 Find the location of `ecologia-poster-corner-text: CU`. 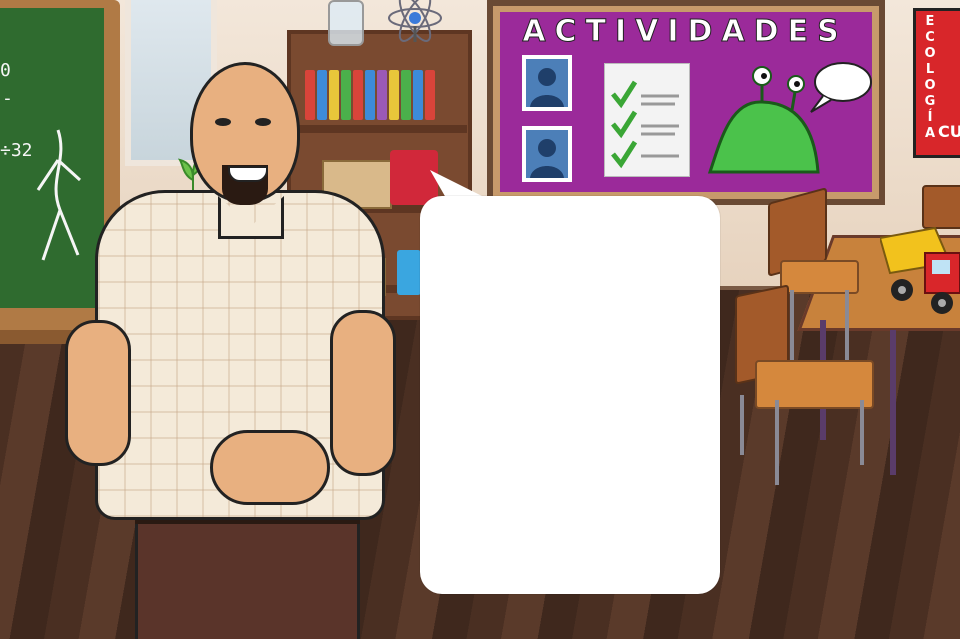

ecologia-poster-corner-text: CU is located at coordinates (949, 131).